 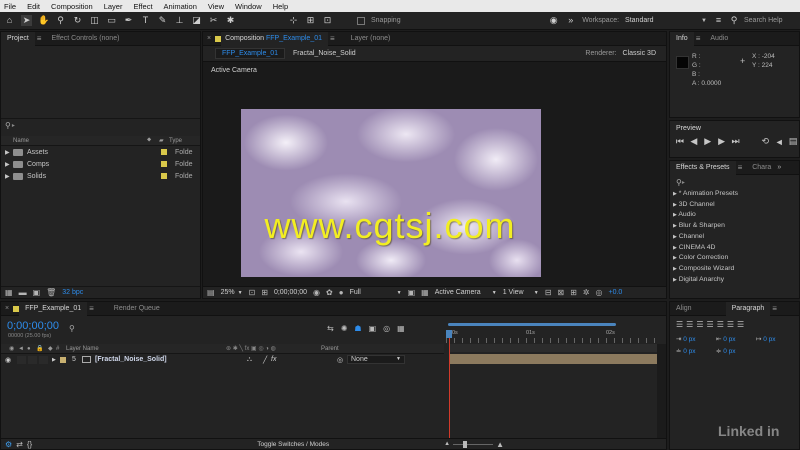 What do you see at coordinates (736, 226) in the screenshot?
I see `list-item: ▶ Blur & Sharpen` at bounding box center [736, 226].